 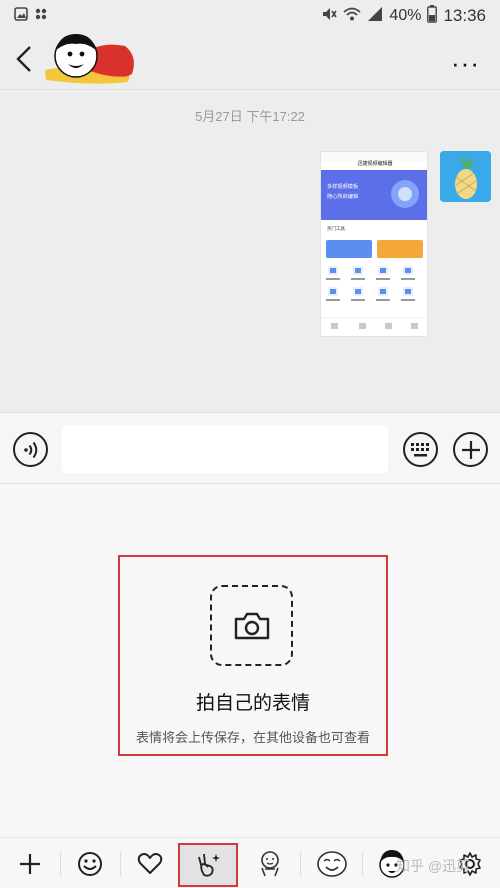 I want to click on tab-selfie-sticker, so click(x=208, y=865).